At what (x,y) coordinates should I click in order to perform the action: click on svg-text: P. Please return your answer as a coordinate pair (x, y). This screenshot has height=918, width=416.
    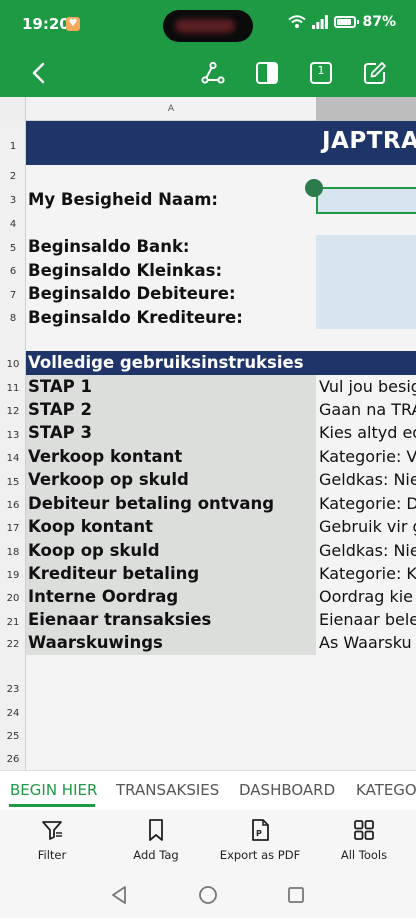
    Looking at the image, I should click on (259, 833).